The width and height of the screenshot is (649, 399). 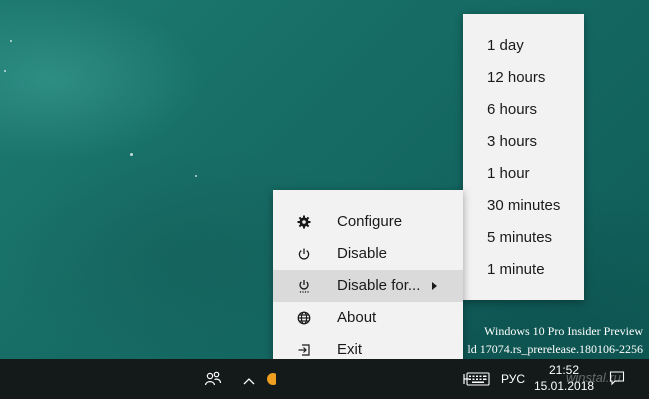 I want to click on menu-item-configure: Configure, so click(x=368, y=222).